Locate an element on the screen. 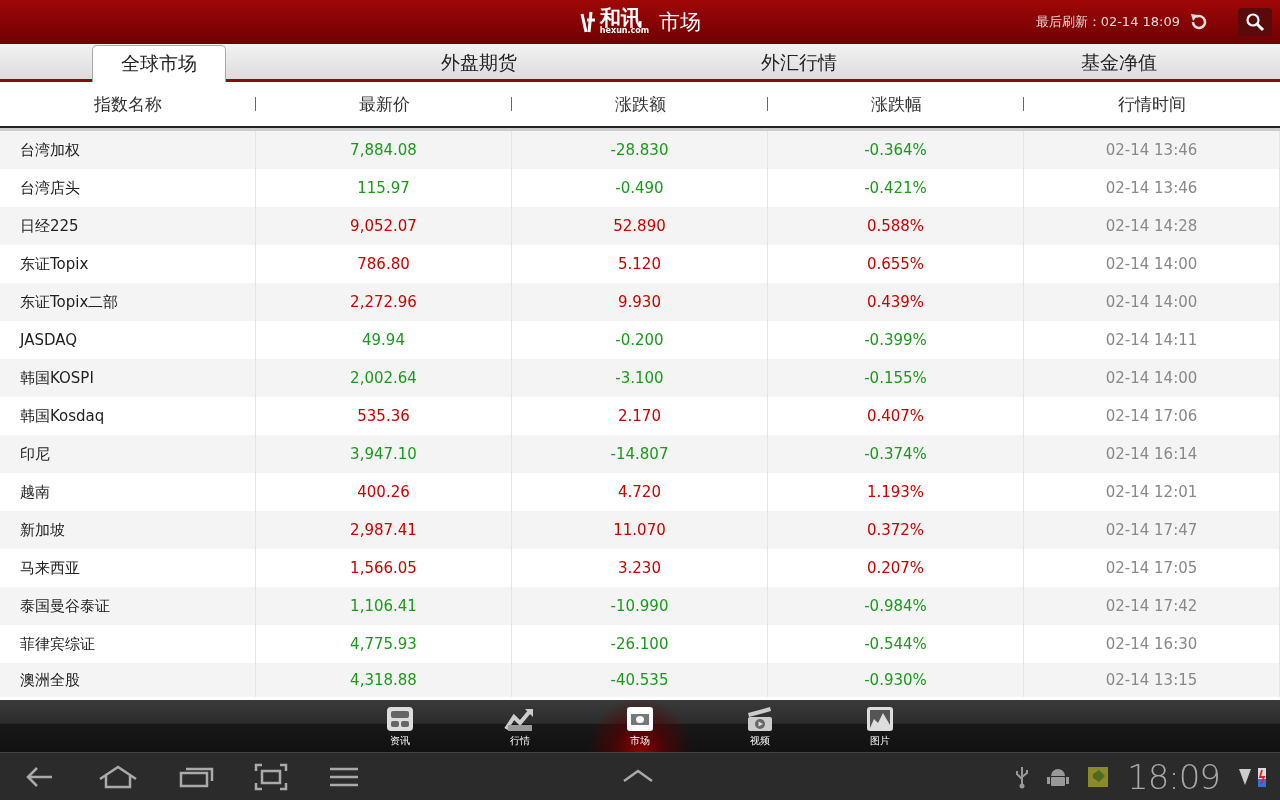 This screenshot has width=1280, height=800. search-button is located at coordinates (1255, 22).